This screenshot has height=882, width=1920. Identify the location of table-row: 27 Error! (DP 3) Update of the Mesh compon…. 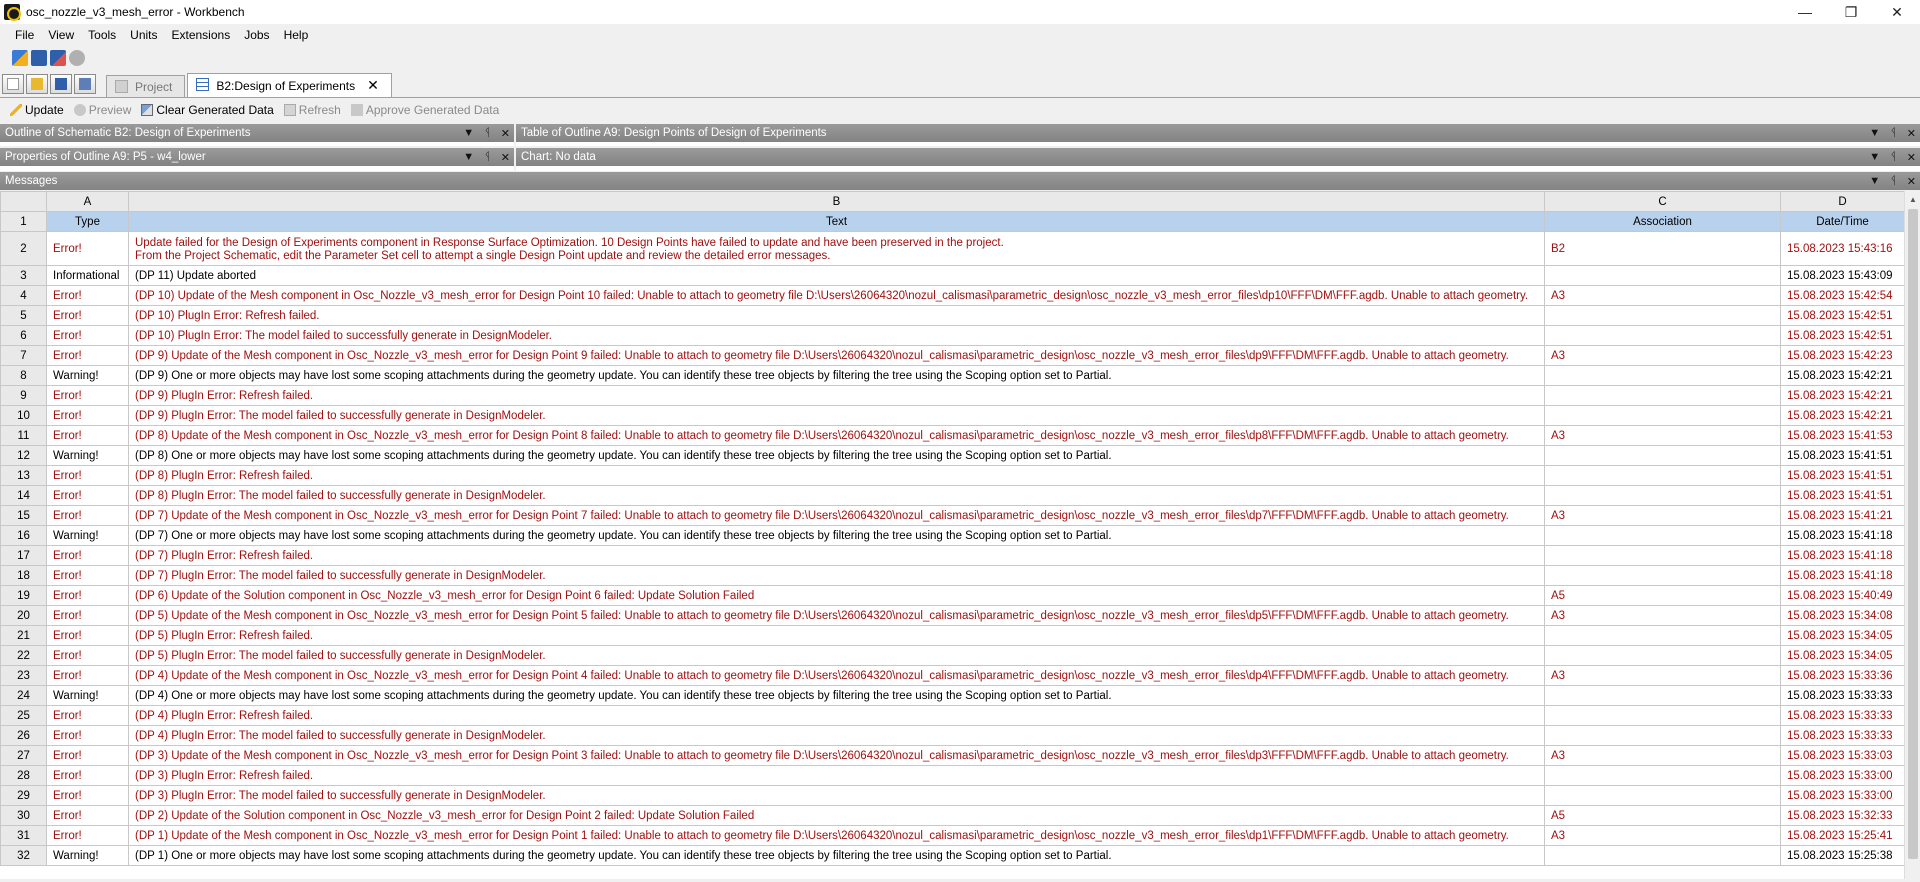
(952, 755).